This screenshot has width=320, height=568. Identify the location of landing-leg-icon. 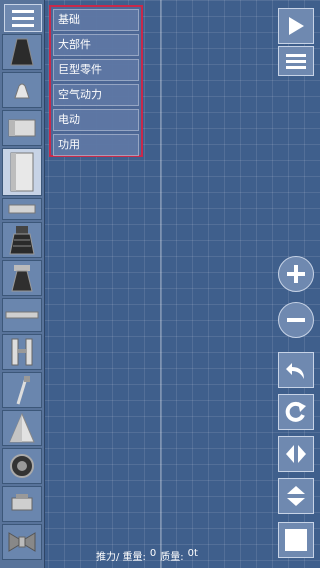
(23, 390).